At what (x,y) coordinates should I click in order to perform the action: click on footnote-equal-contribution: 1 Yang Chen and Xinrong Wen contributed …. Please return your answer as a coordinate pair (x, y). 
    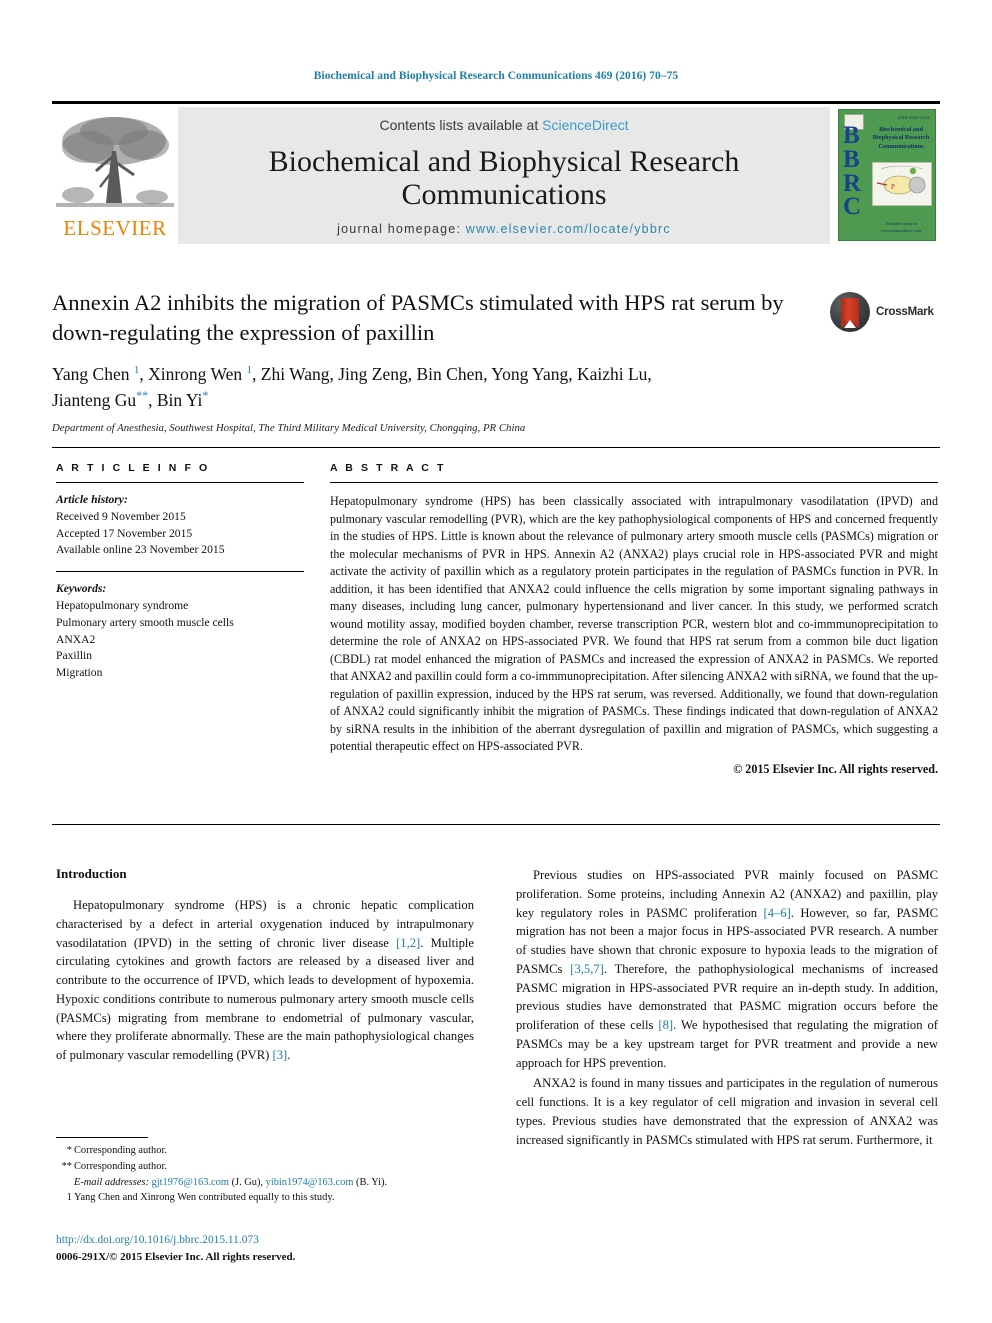
    Looking at the image, I should click on (266, 1198).